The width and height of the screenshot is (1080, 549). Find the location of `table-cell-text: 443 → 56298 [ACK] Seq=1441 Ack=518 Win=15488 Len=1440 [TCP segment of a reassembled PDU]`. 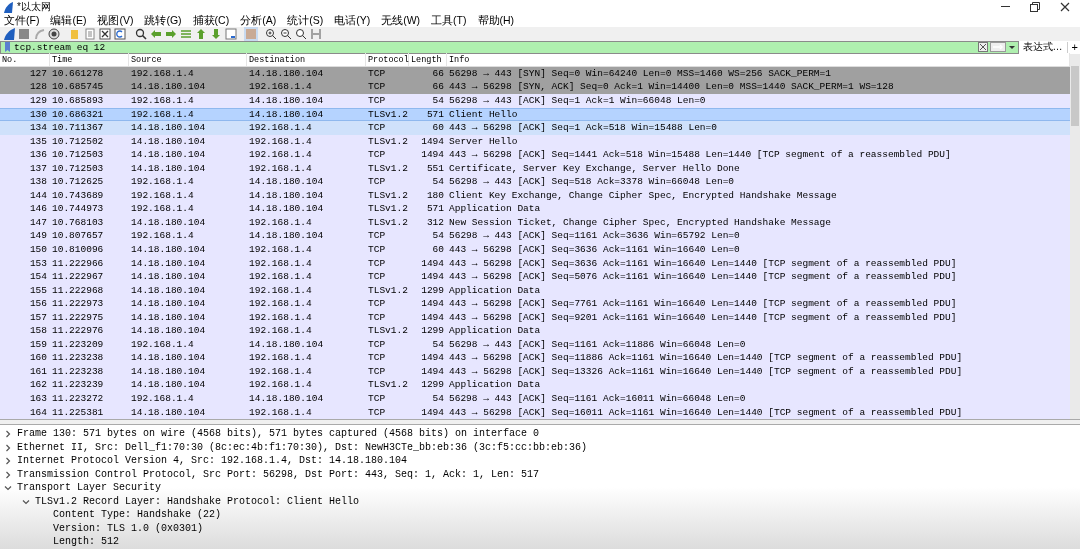

table-cell-text: 443 → 56298 [ACK] Seq=1441 Ack=518 Win=15488 Len=1440 [TCP segment of a reassembled PDU] is located at coordinates (700, 155).